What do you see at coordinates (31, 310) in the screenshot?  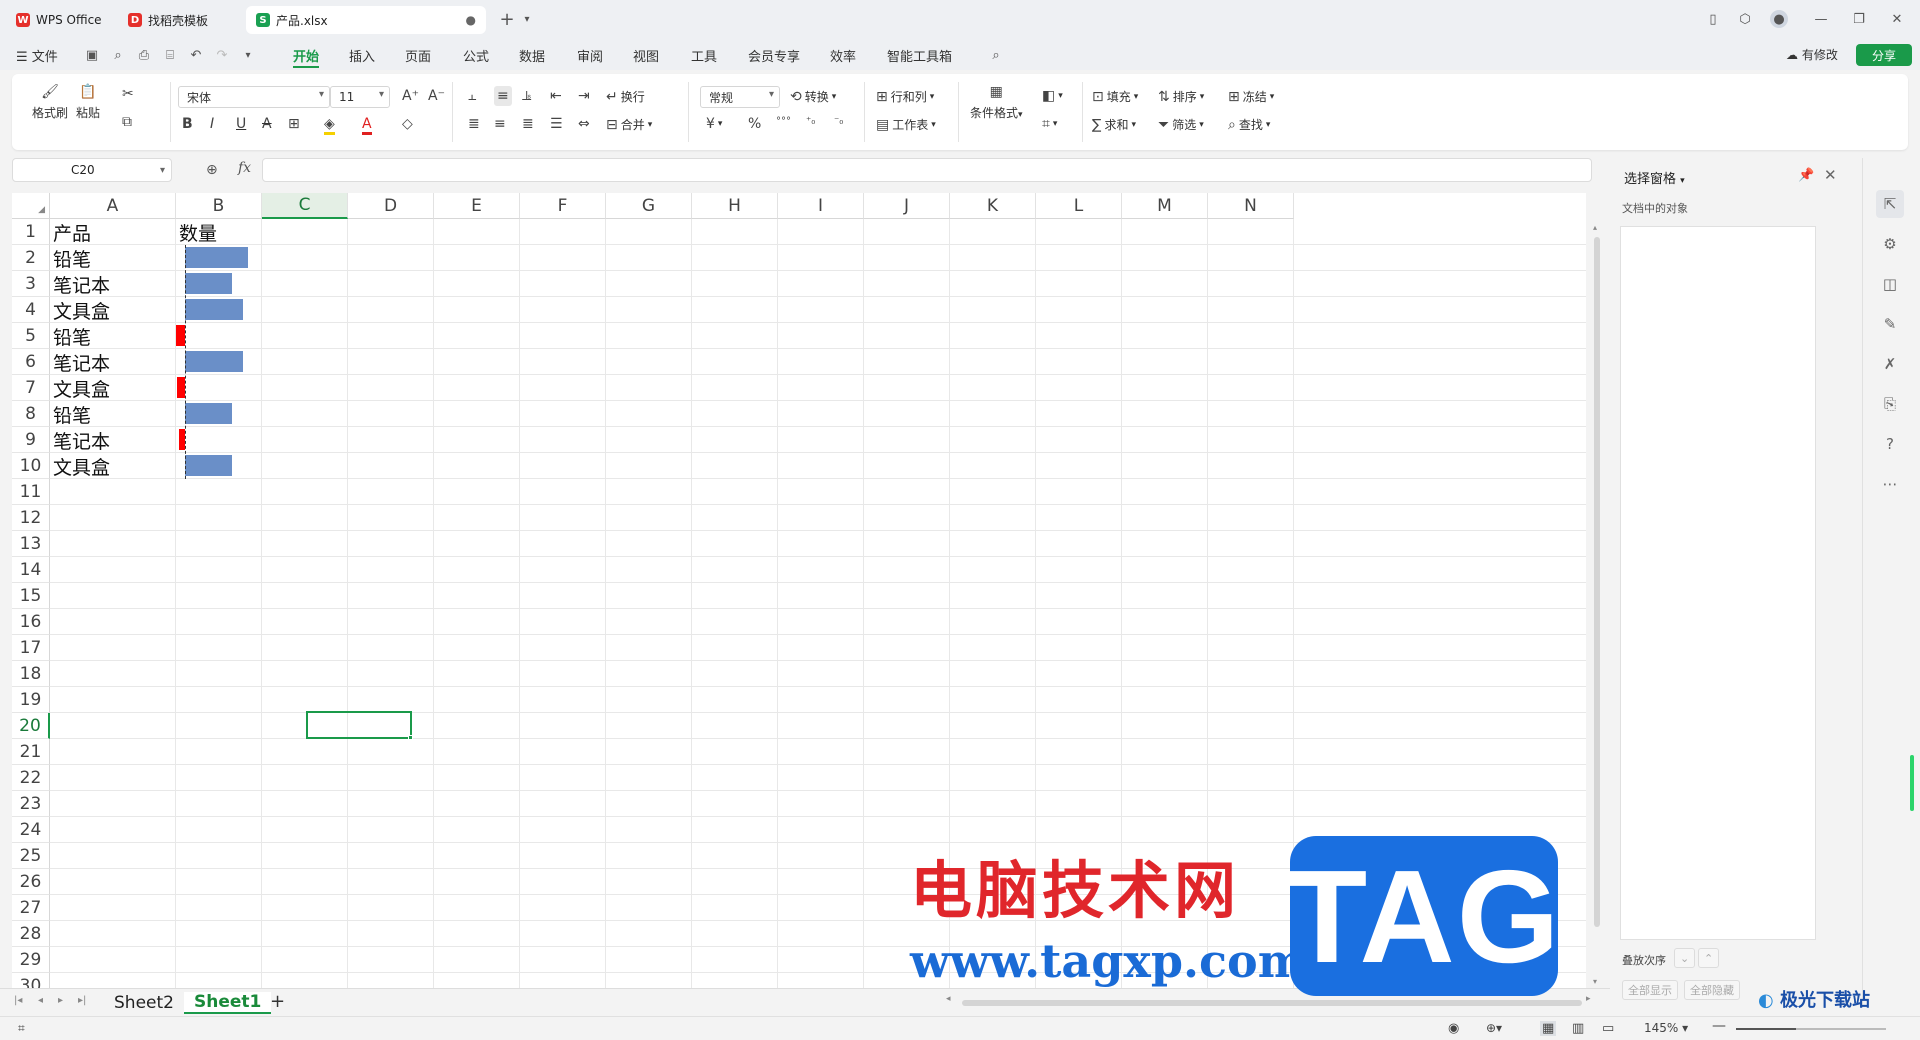 I see `row-header-4: 4` at bounding box center [31, 310].